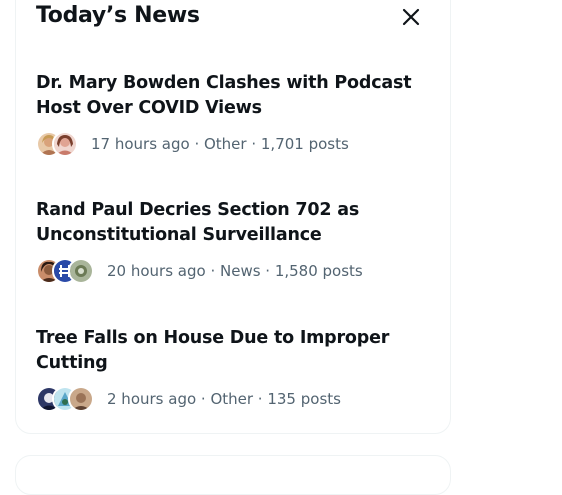 Image resolution: width=562 pixels, height=495 pixels. Describe the element at coordinates (72, 363) in the screenshot. I see `story-title-line: Cutting` at that location.